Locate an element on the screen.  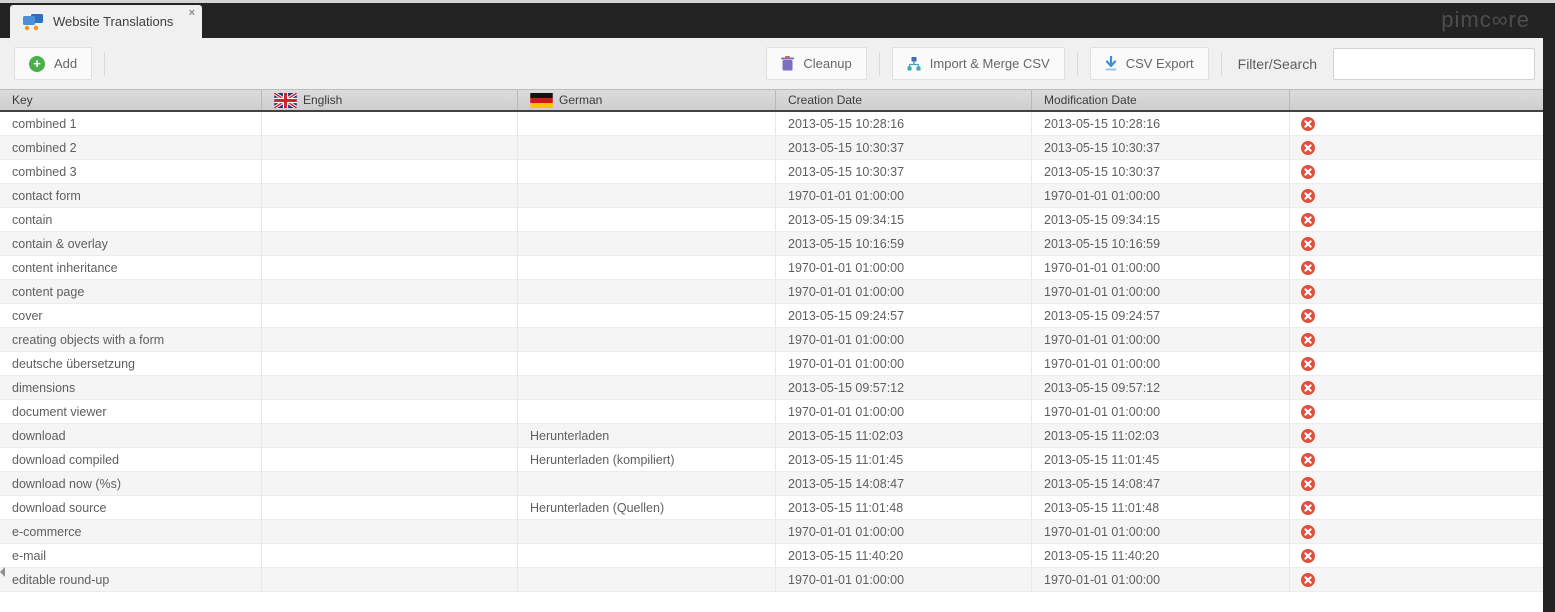
key-cell: document viewer is located at coordinates (131, 411).